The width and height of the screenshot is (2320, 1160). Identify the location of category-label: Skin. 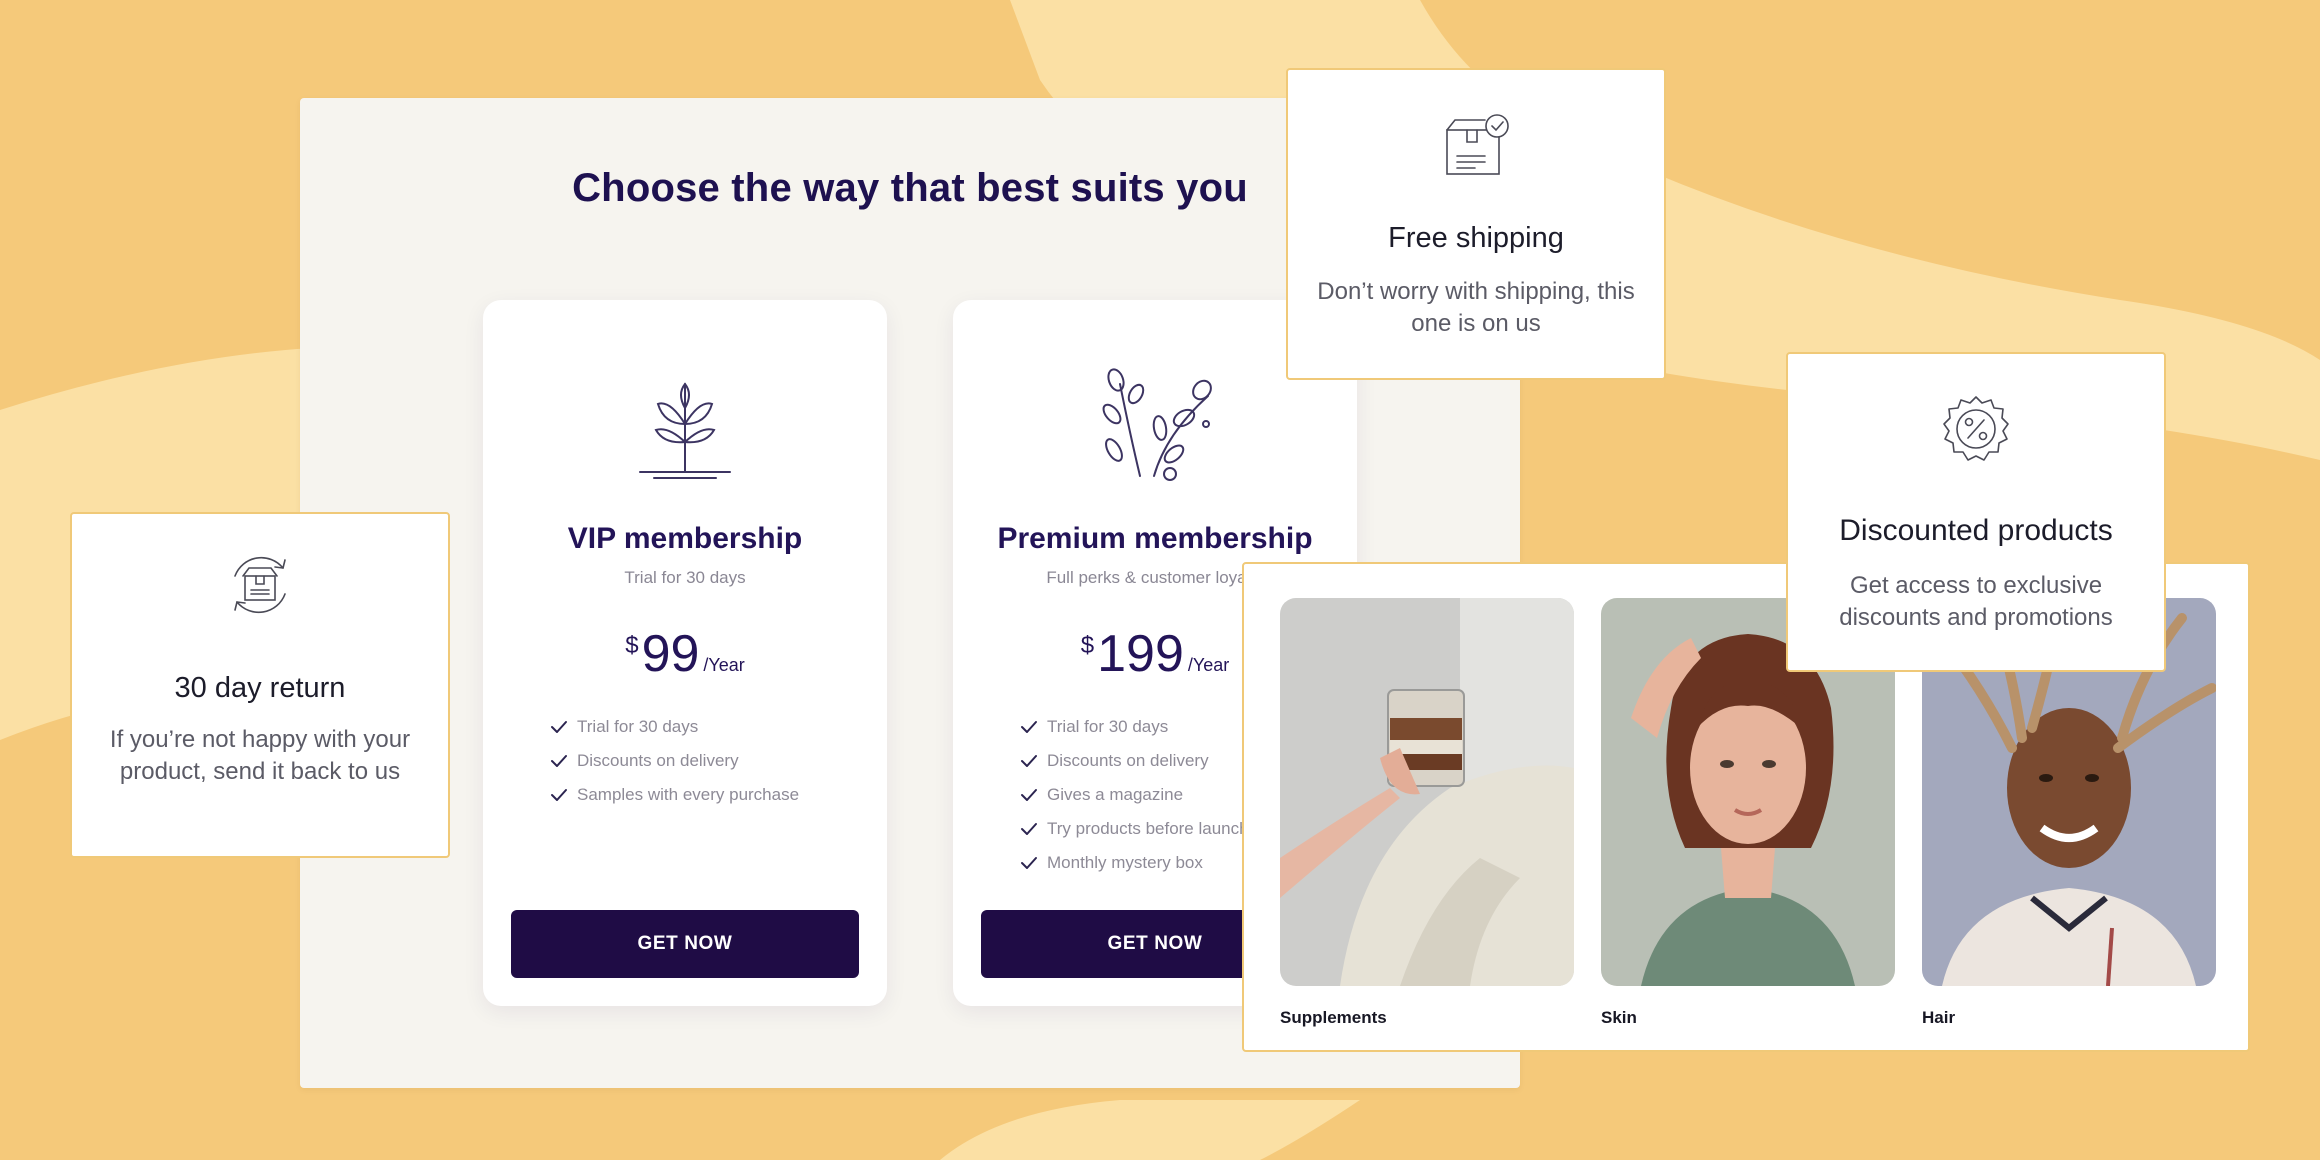
(1619, 1017).